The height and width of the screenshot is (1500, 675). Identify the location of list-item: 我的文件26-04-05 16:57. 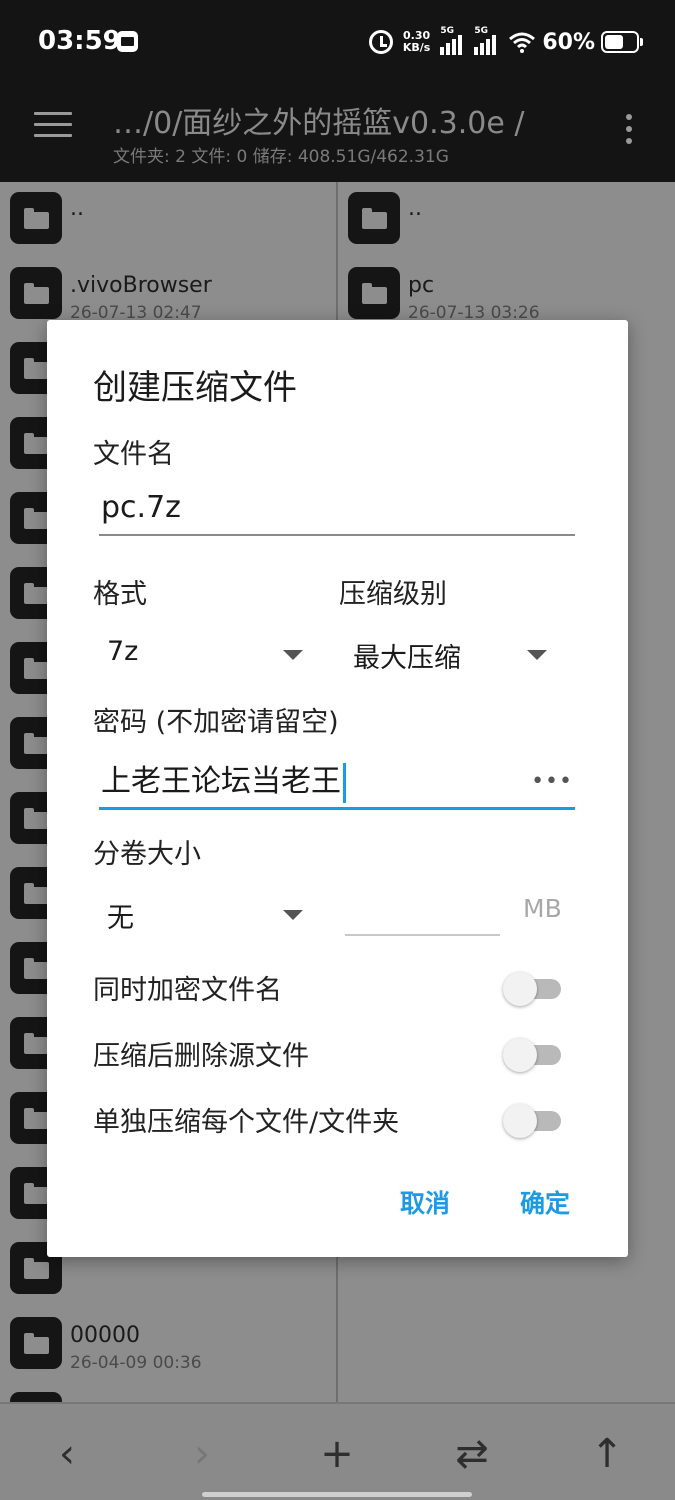
(168, 1392).